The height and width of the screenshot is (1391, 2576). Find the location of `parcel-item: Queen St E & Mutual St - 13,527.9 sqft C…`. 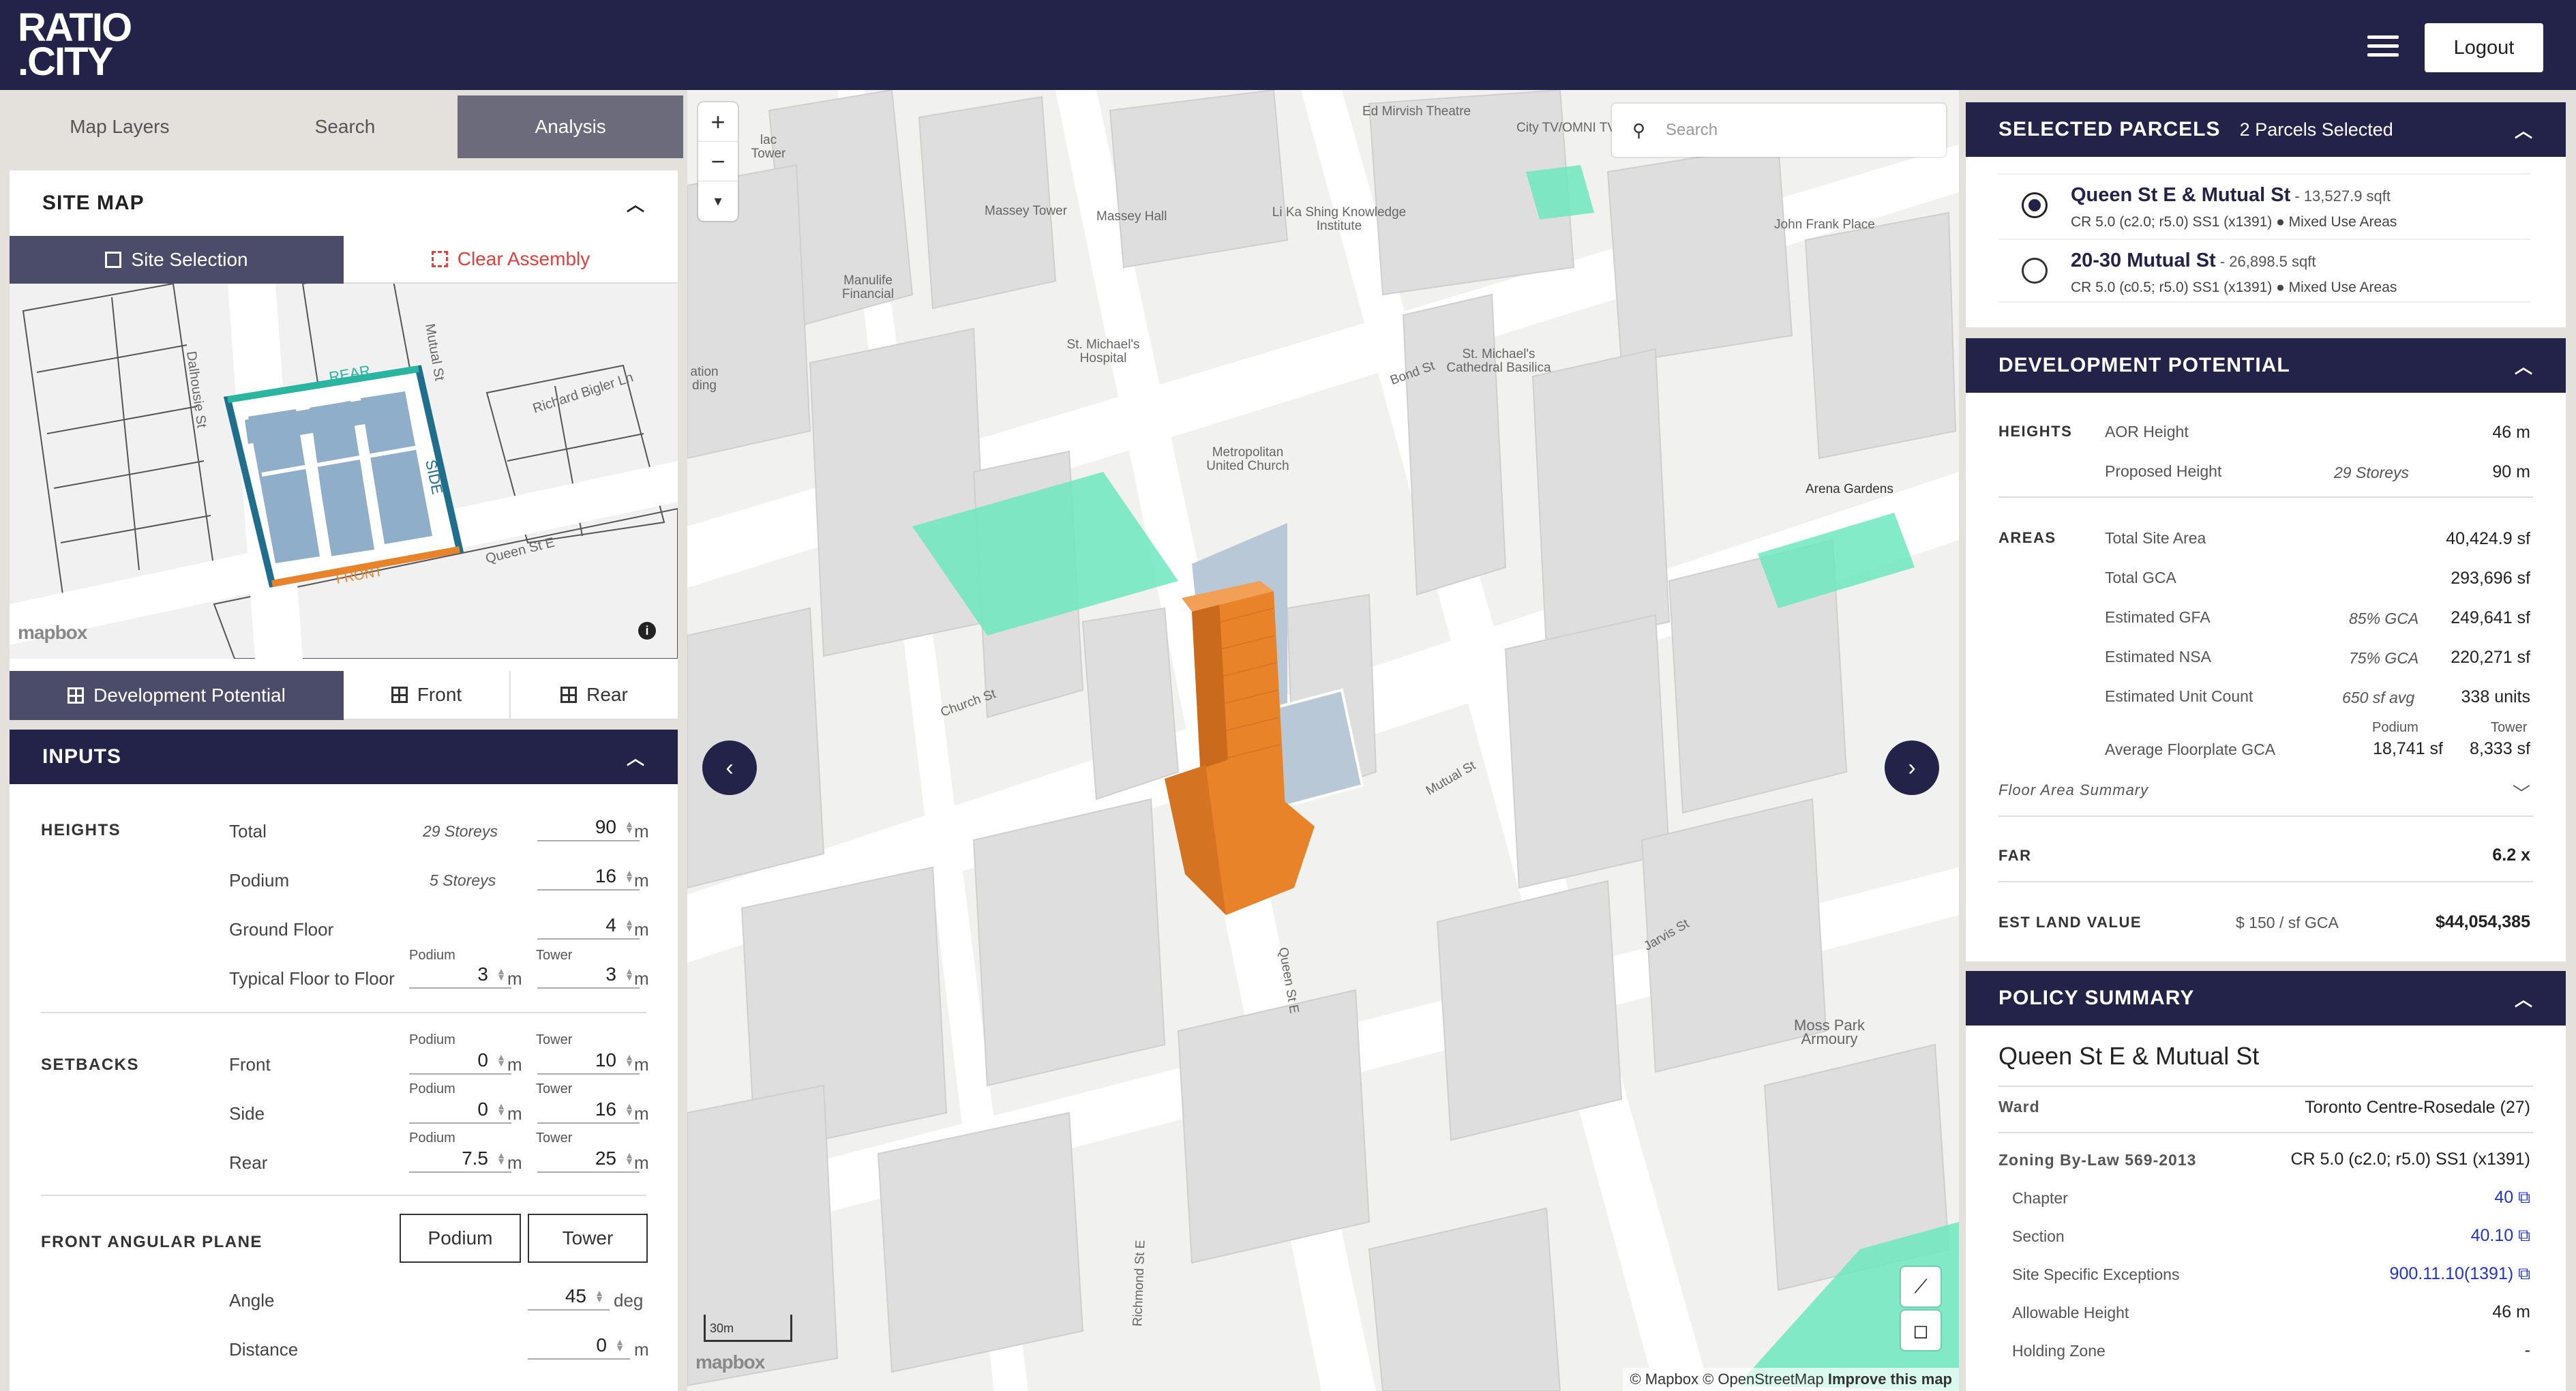

parcel-item: Queen St E & Mutual St - 13,527.9 sqft C… is located at coordinates (2264, 205).